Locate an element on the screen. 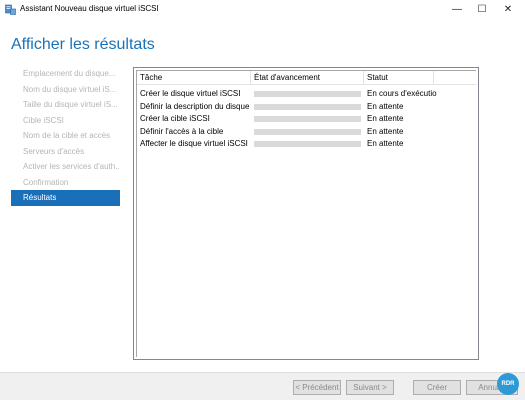 The image size is (525, 400). column-header-status: Statut is located at coordinates (399, 78).